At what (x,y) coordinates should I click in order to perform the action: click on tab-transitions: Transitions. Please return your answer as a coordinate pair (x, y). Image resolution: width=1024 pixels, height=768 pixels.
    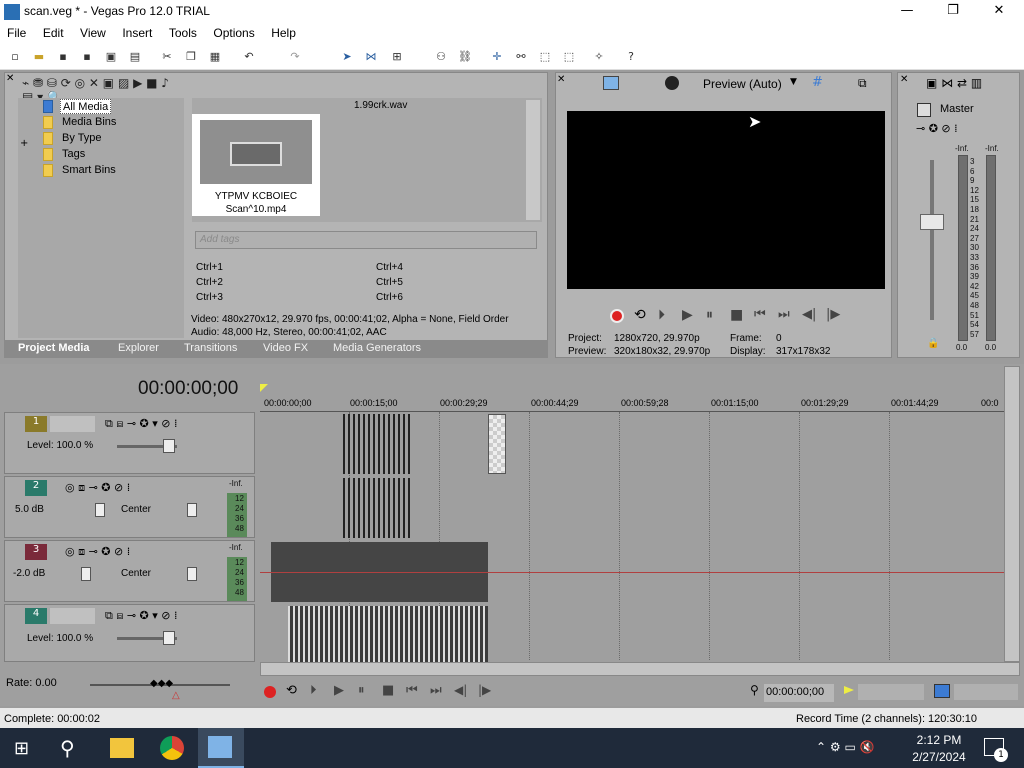
    Looking at the image, I should click on (210, 348).